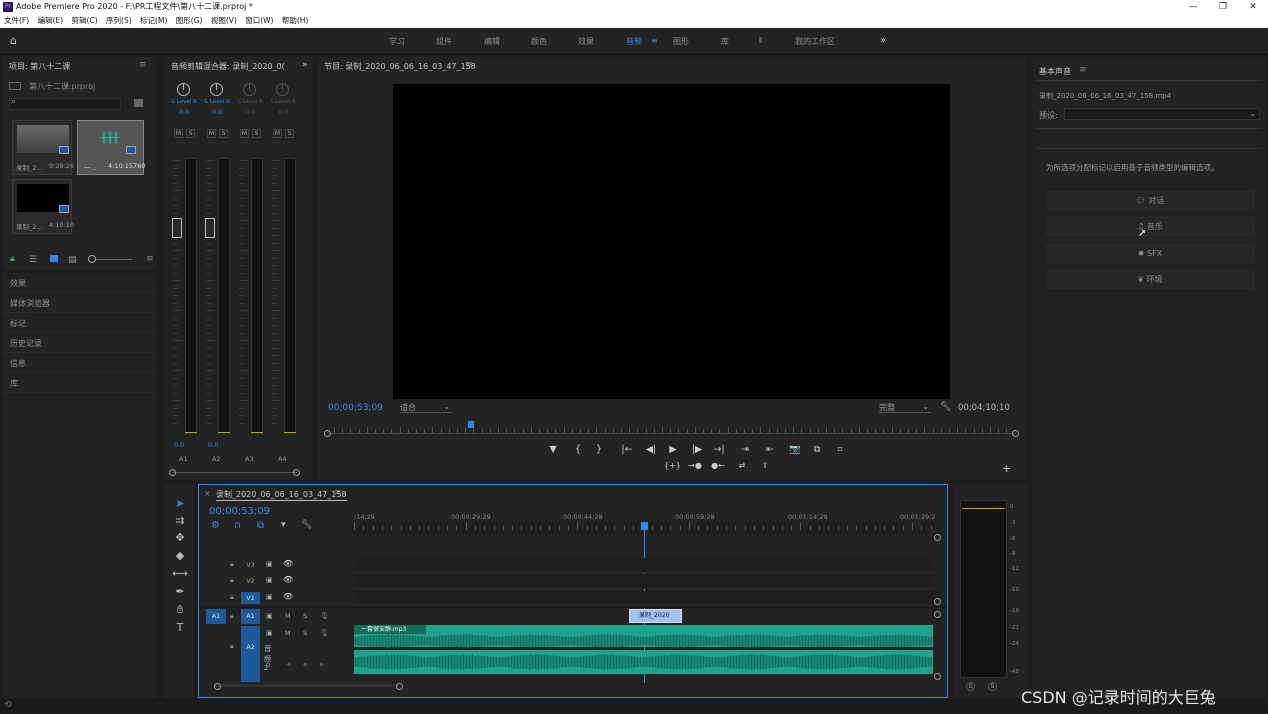 The width and height of the screenshot is (1268, 714). Describe the element at coordinates (469, 65) in the screenshot. I see `program-menu-icon: ≡` at that location.